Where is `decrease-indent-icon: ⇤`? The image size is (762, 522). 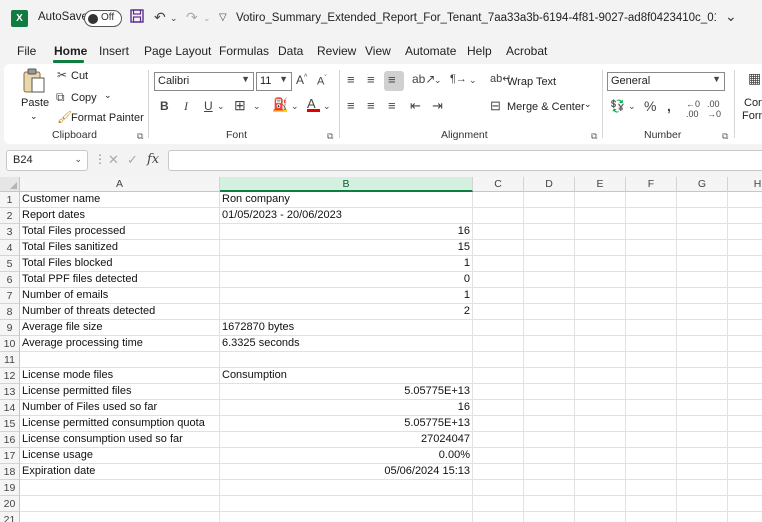 decrease-indent-icon: ⇤ is located at coordinates (415, 106).